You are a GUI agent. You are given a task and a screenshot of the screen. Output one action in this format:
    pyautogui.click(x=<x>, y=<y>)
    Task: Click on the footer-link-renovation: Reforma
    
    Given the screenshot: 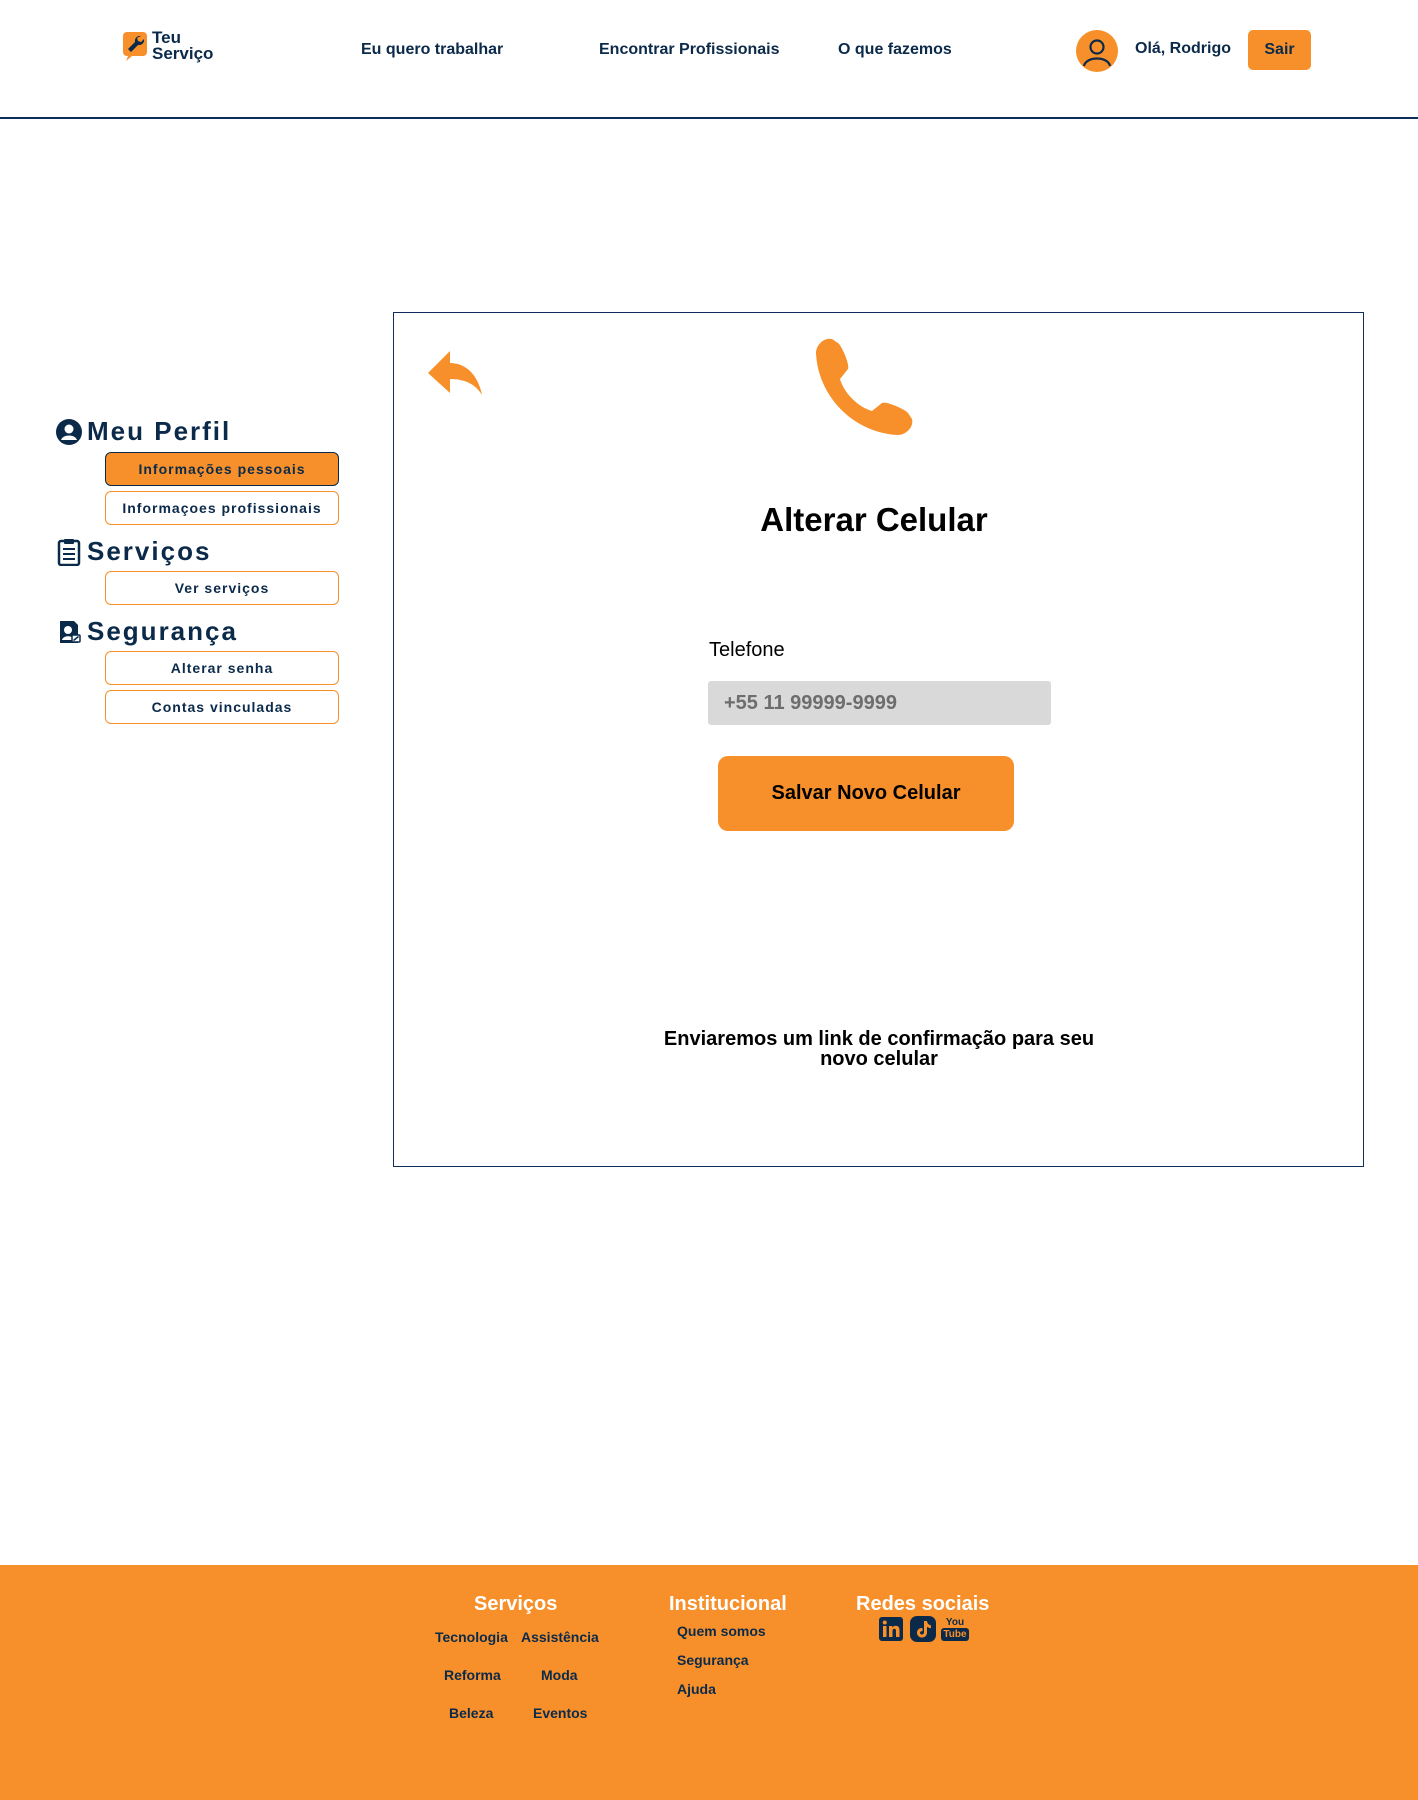 What is the action you would take?
    pyautogui.click(x=472, y=1675)
    